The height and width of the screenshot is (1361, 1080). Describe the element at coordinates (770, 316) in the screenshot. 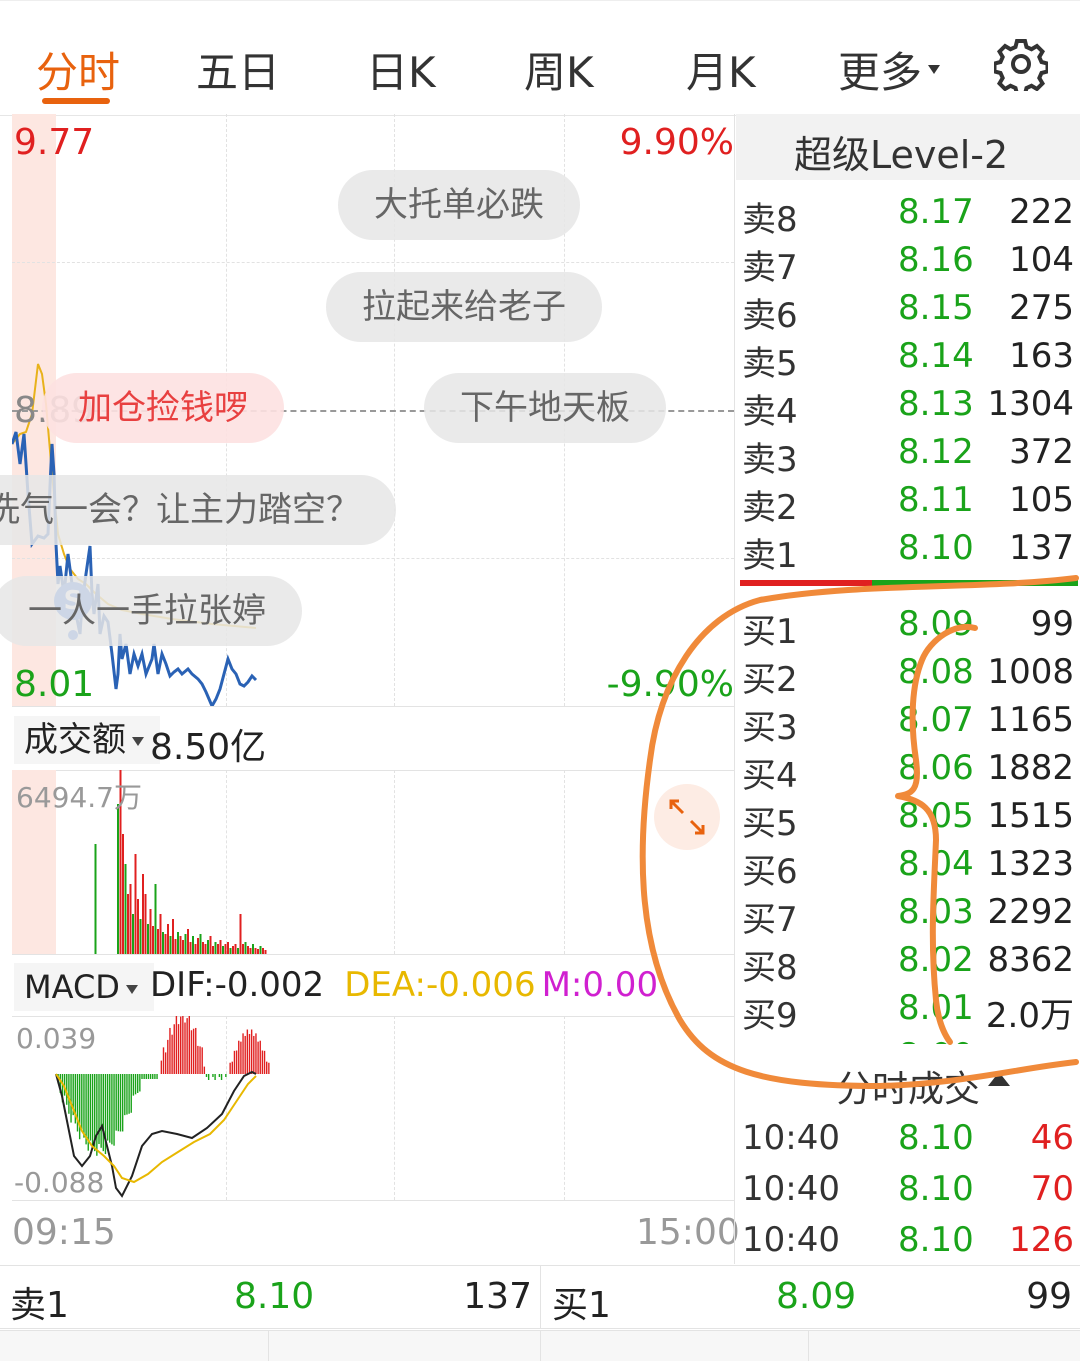

I see `order-label: 卖6` at that location.